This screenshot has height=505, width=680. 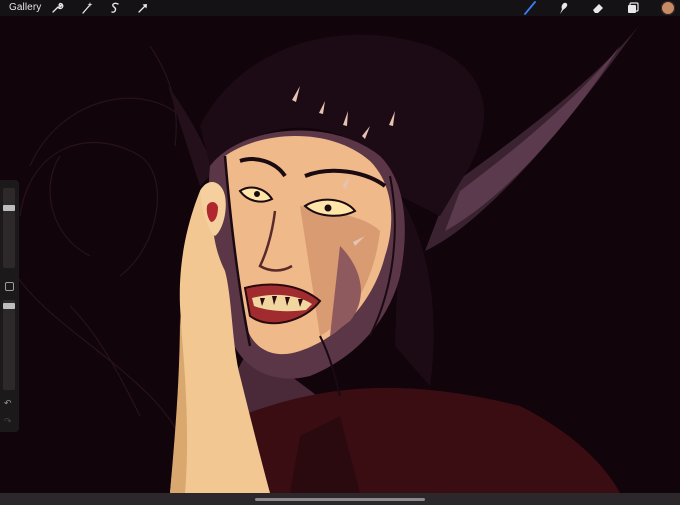 What do you see at coordinates (25, 7) in the screenshot?
I see `gallery-button: Gallery` at bounding box center [25, 7].